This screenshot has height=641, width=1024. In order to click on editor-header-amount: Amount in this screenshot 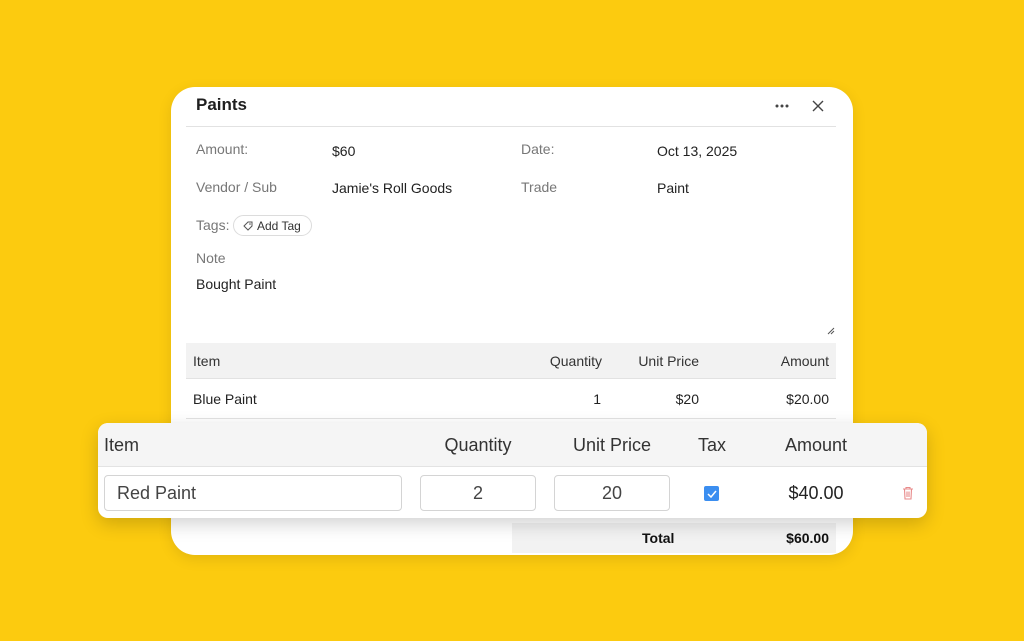, I will do `click(816, 444)`.